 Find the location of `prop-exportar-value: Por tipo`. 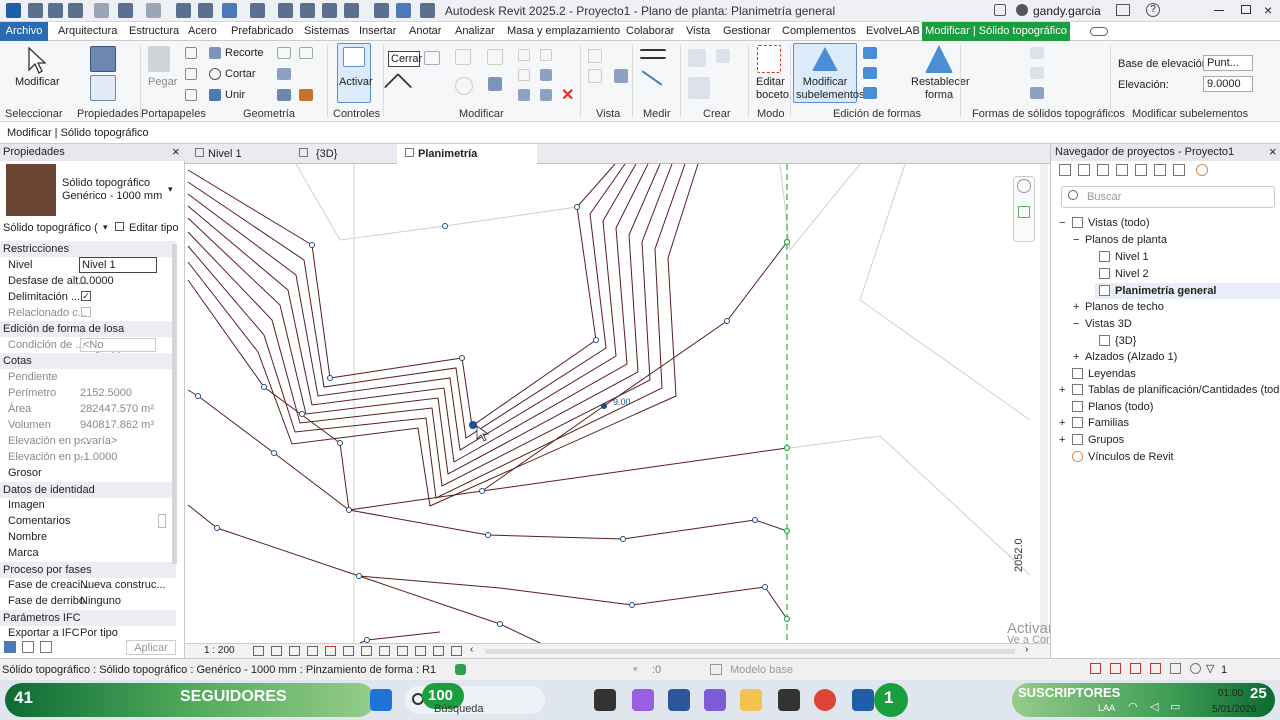

prop-exportar-value: Por tipo is located at coordinates (99, 633).